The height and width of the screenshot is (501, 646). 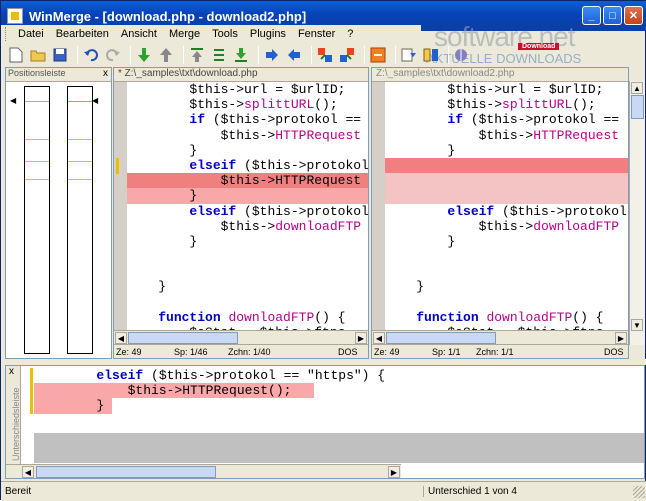 I want to click on copy-left-icon, so click(x=294, y=55).